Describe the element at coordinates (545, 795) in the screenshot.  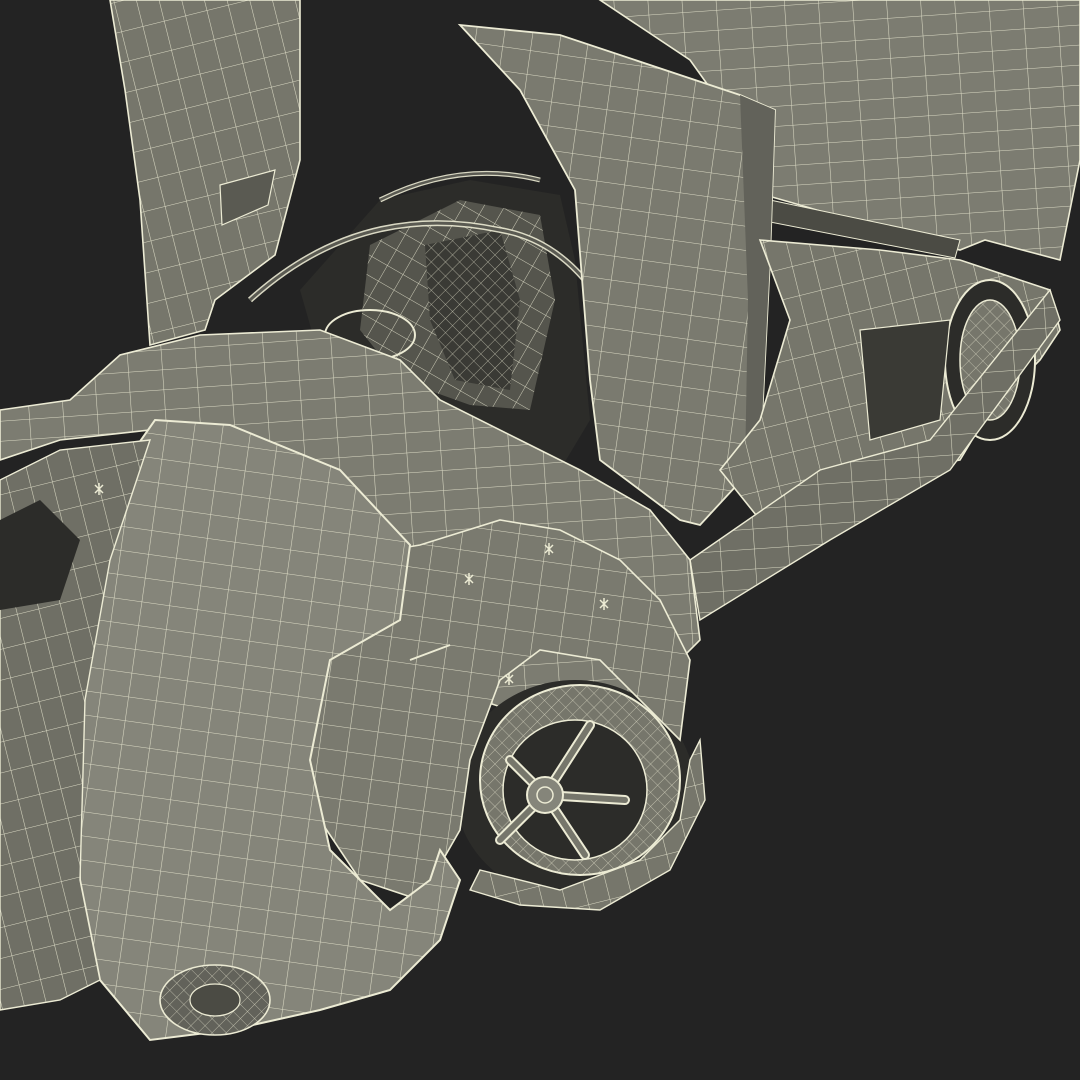
I see `wheel-hub` at that location.